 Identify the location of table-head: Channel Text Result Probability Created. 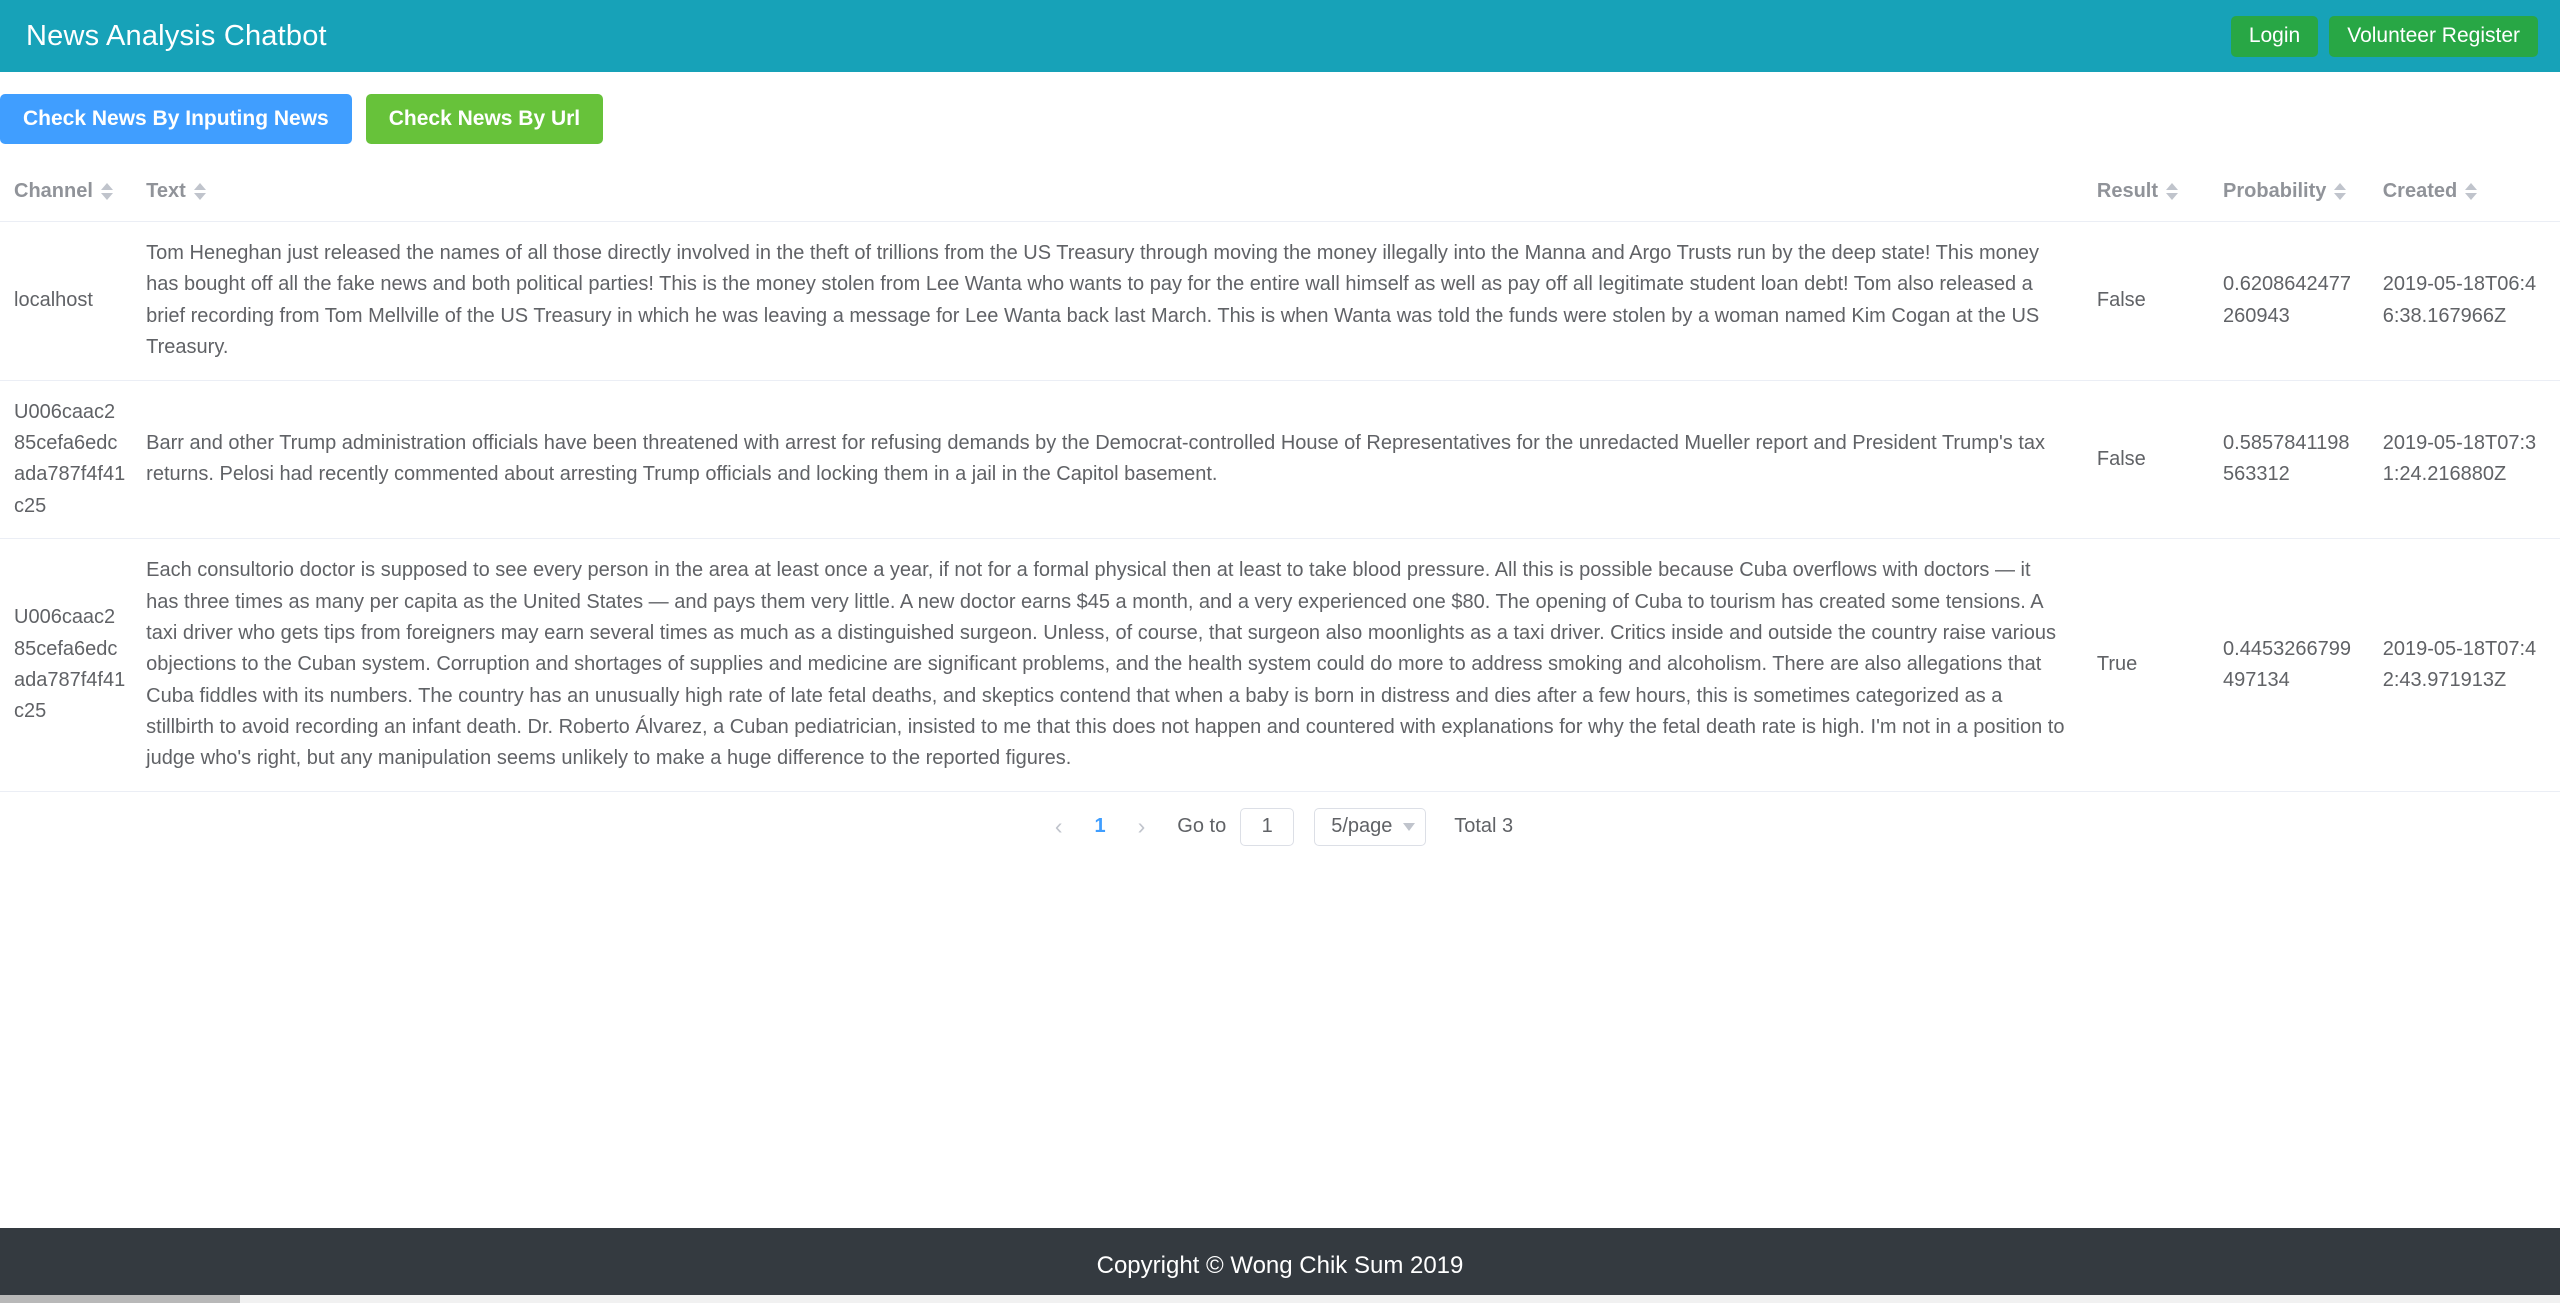
(1280, 192).